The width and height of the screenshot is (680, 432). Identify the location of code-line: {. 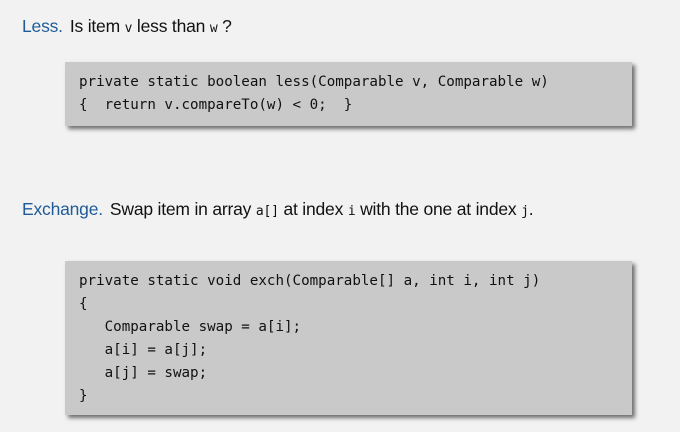
(83, 304).